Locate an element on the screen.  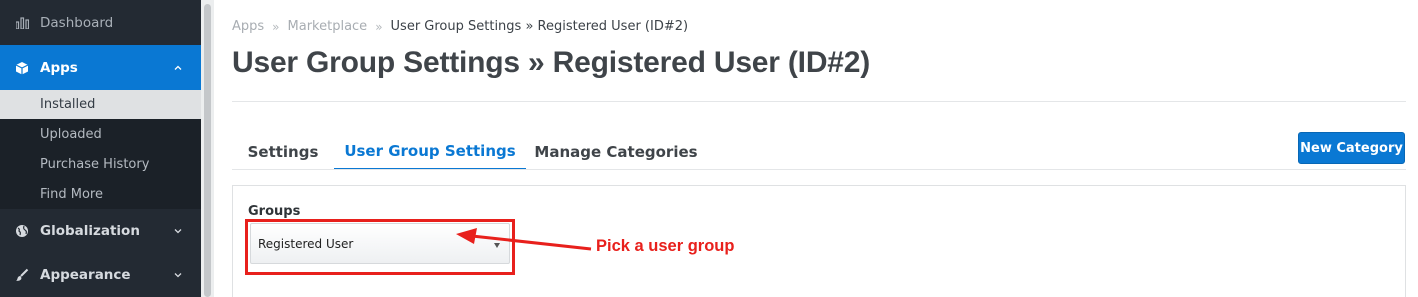
sidebar-item-globalization: Globalization is located at coordinates (100, 231).